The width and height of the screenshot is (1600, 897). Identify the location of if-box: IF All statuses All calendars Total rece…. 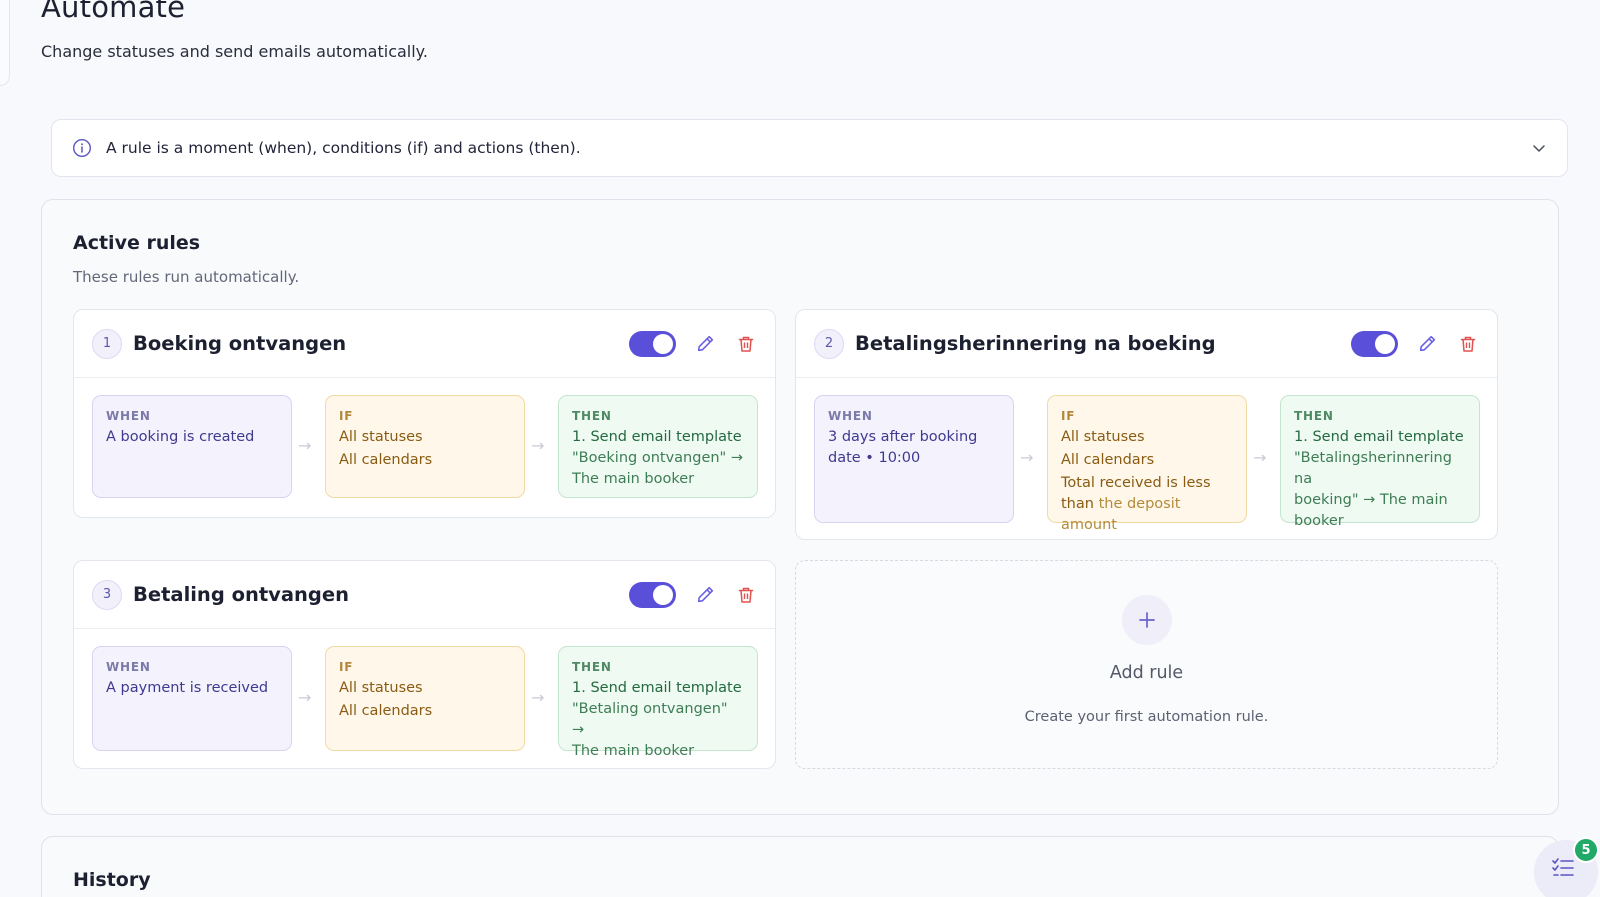
(1147, 464).